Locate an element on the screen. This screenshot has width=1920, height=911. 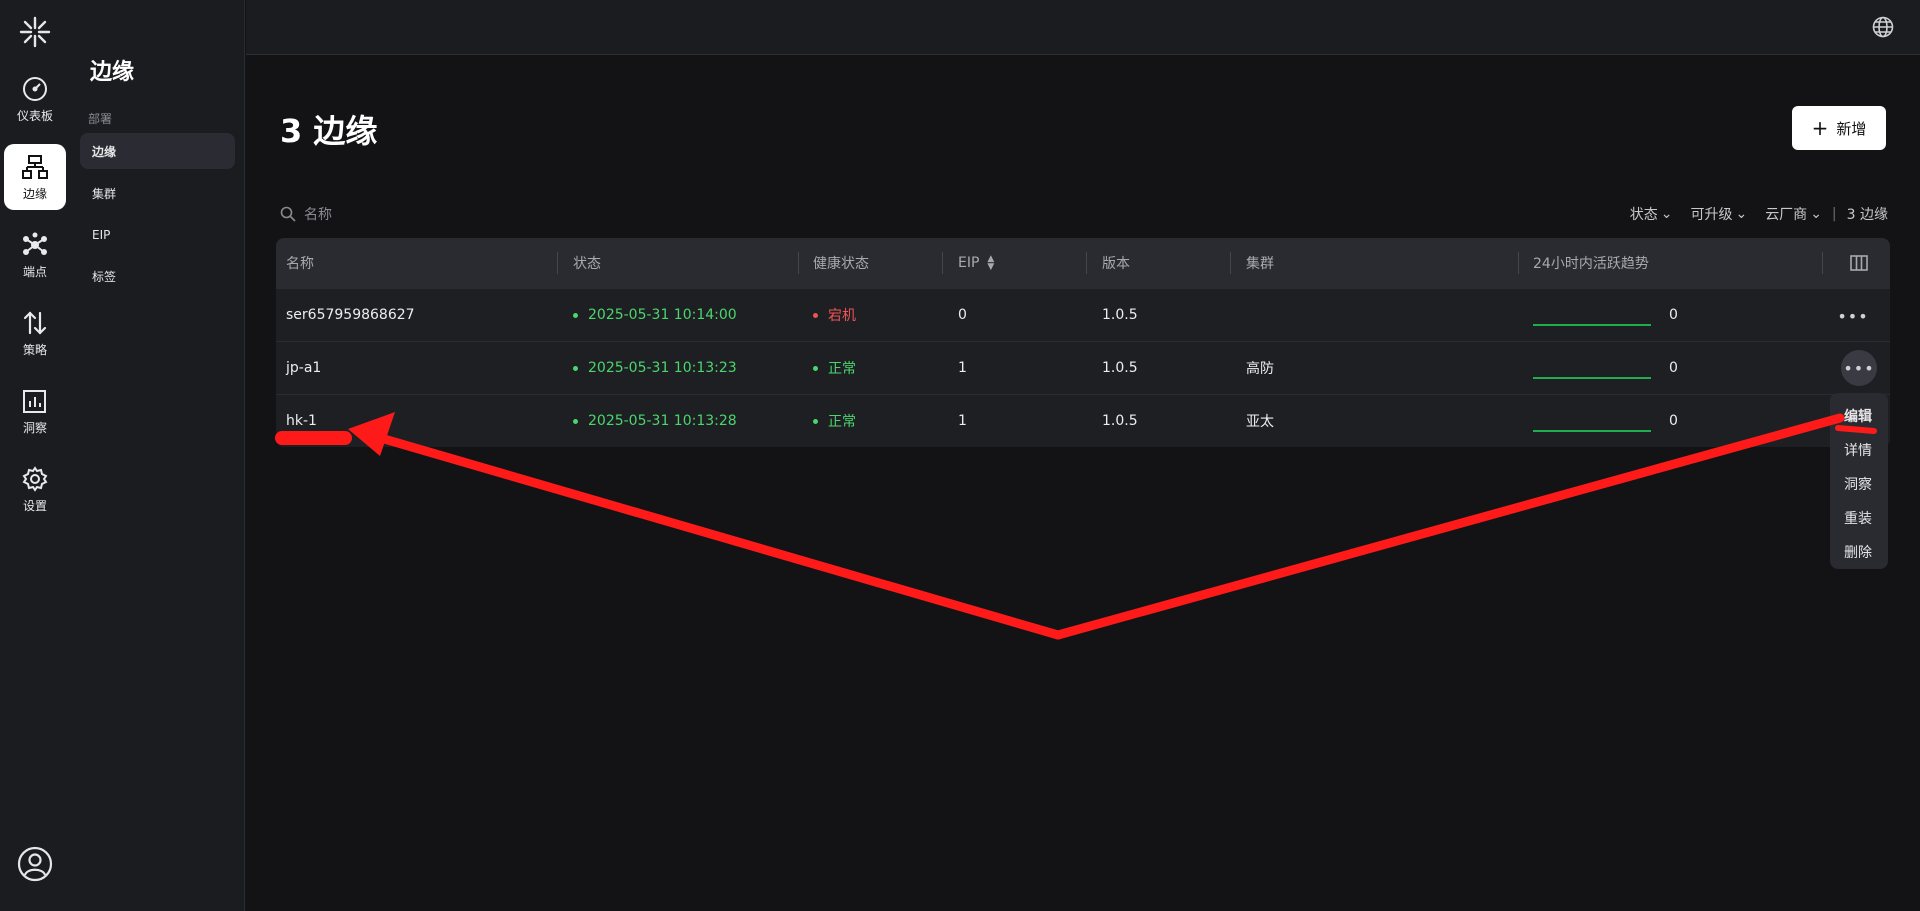
cell-status-text: 2025-05-31 10:14:00 is located at coordinates (662, 315).